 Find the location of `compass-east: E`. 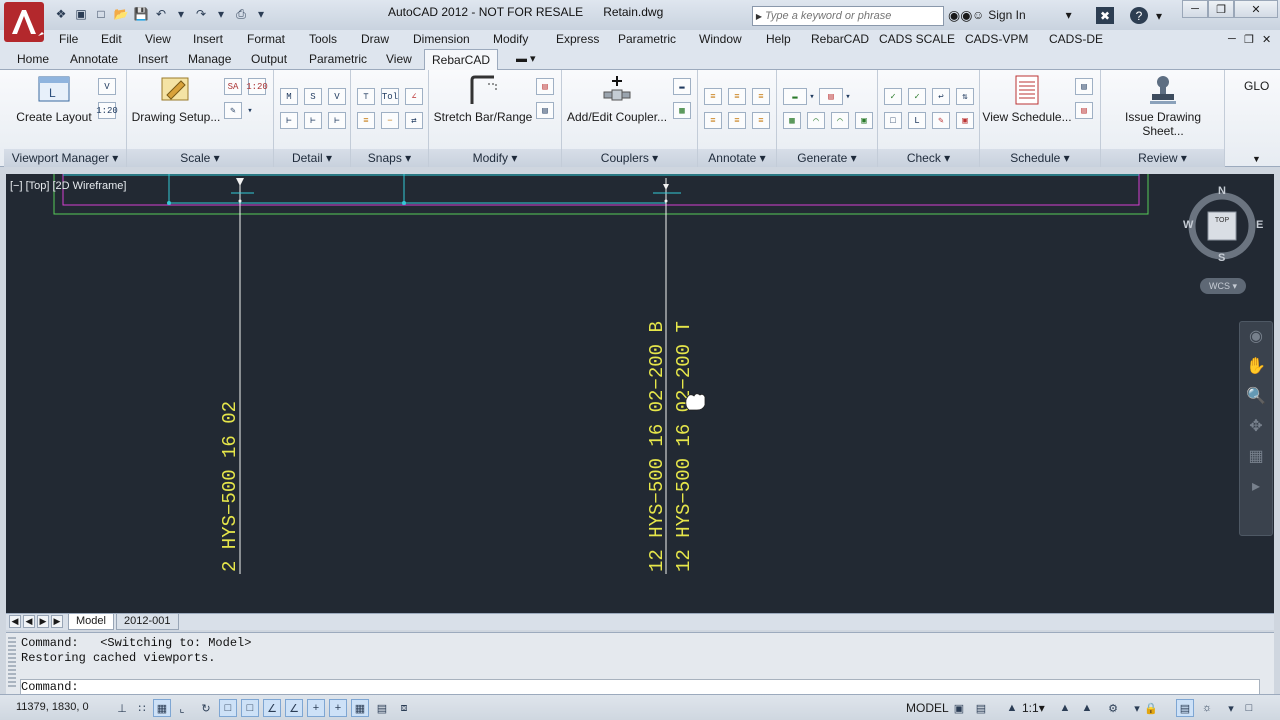

compass-east: E is located at coordinates (1259, 225).